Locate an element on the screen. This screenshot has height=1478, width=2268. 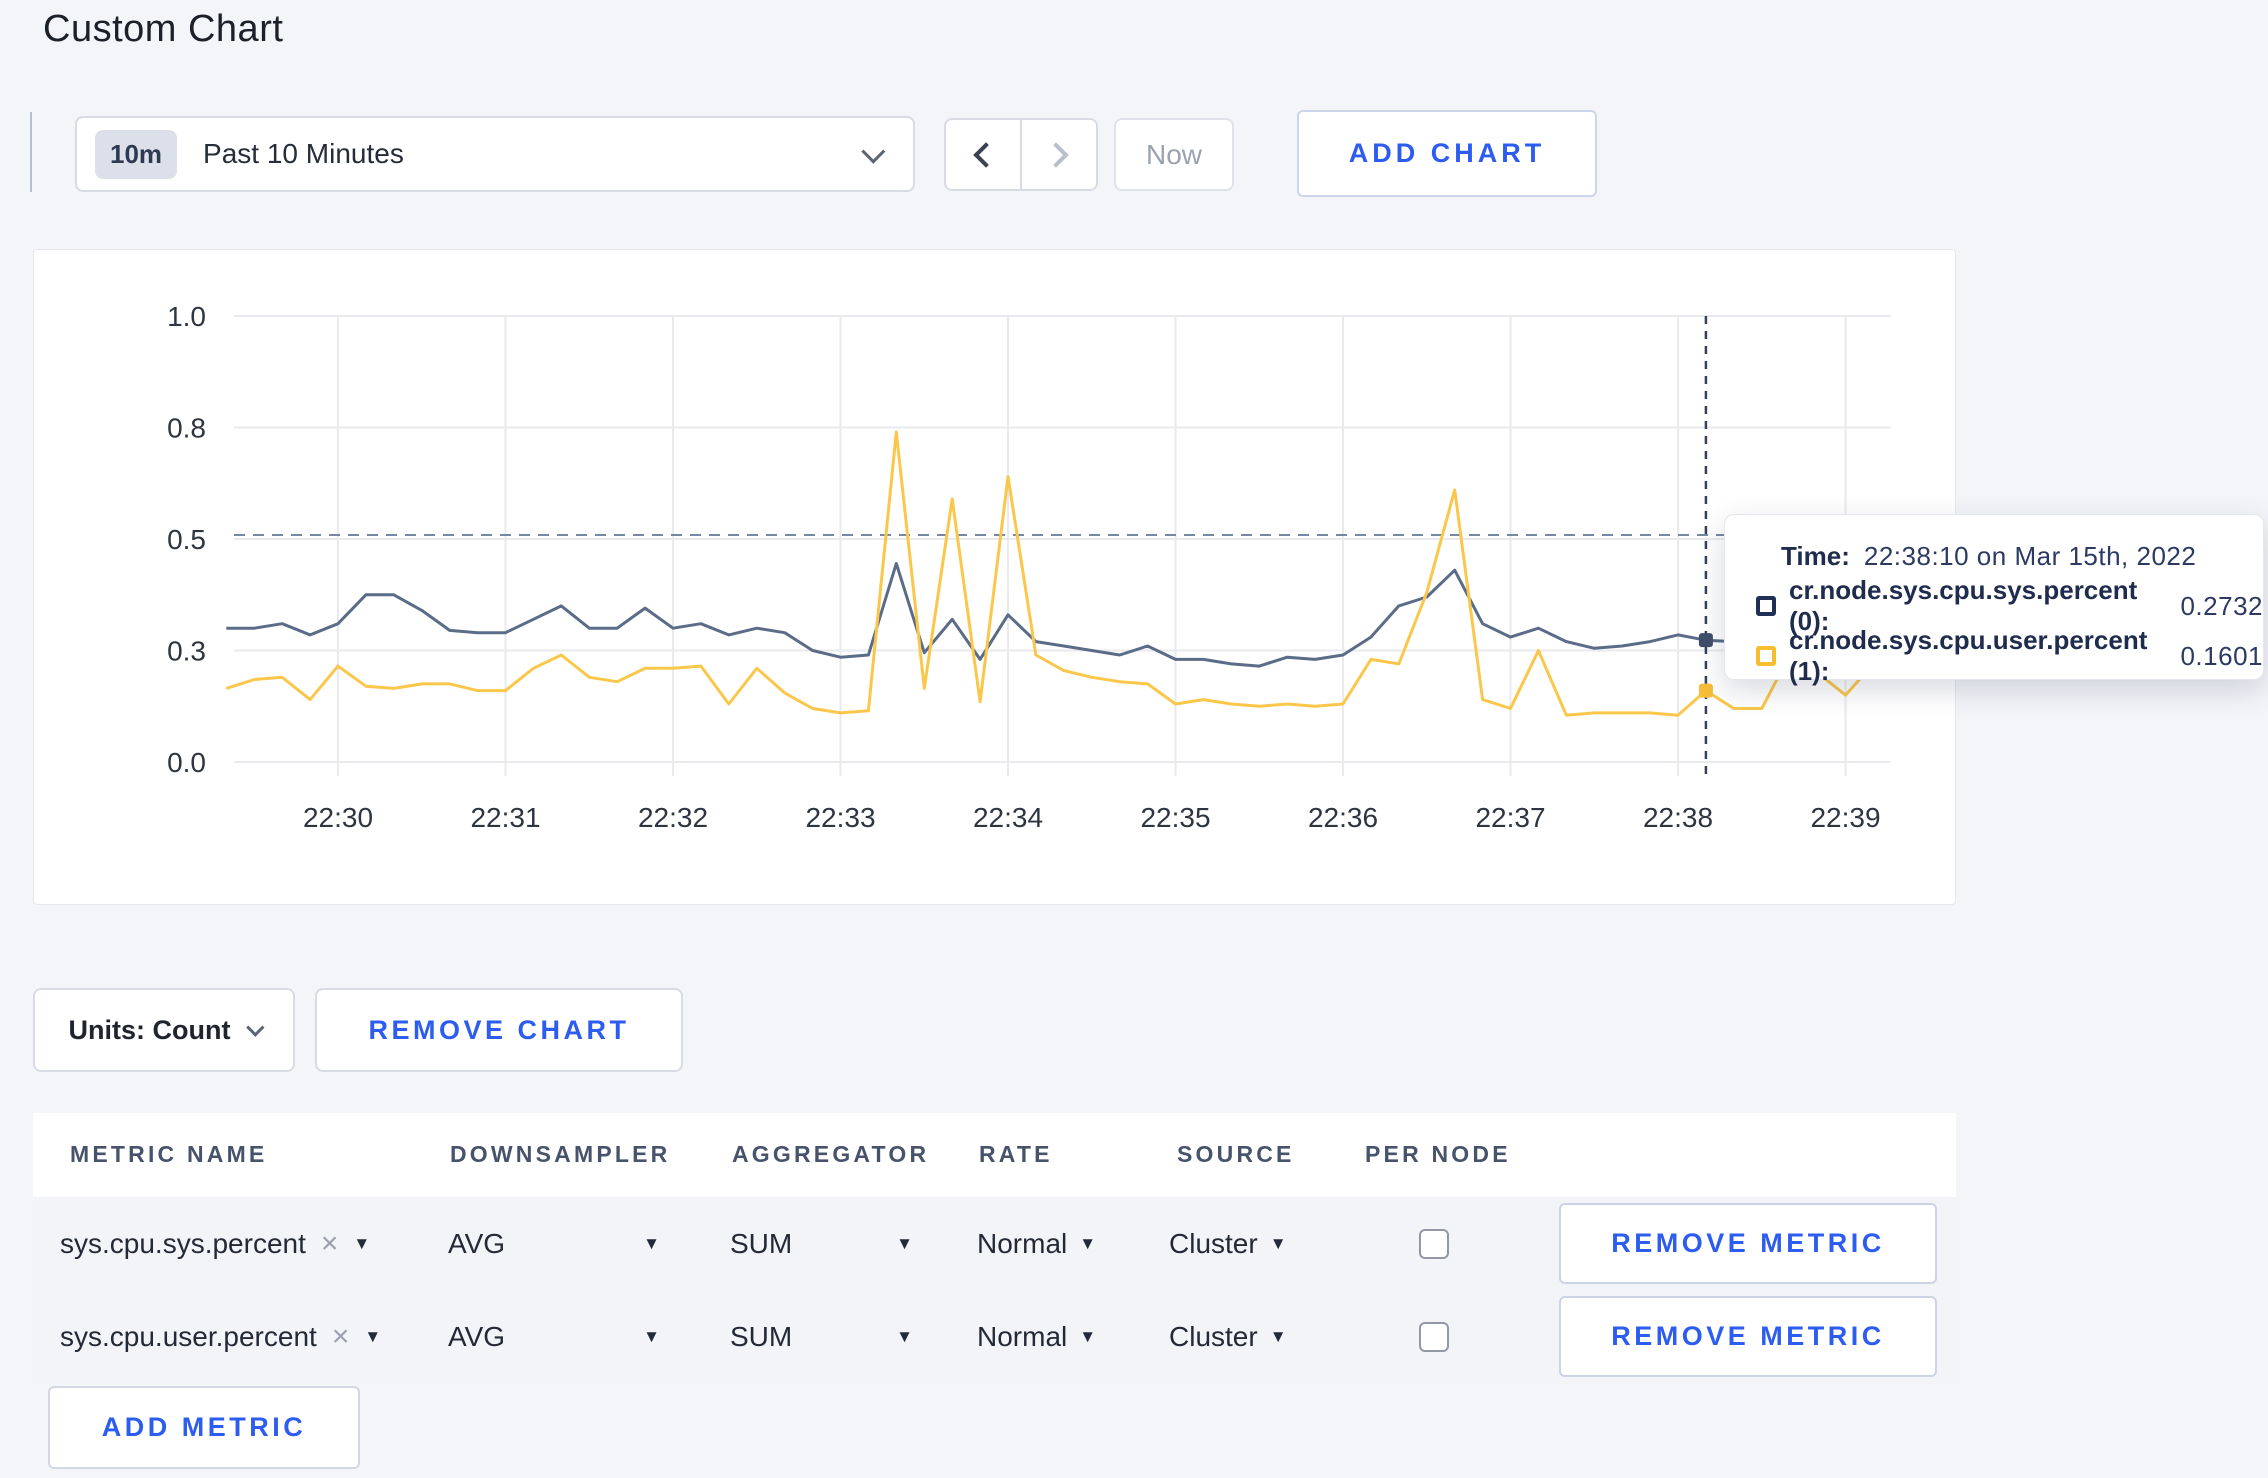
column-header-rate: RATE is located at coordinates (1016, 1154).